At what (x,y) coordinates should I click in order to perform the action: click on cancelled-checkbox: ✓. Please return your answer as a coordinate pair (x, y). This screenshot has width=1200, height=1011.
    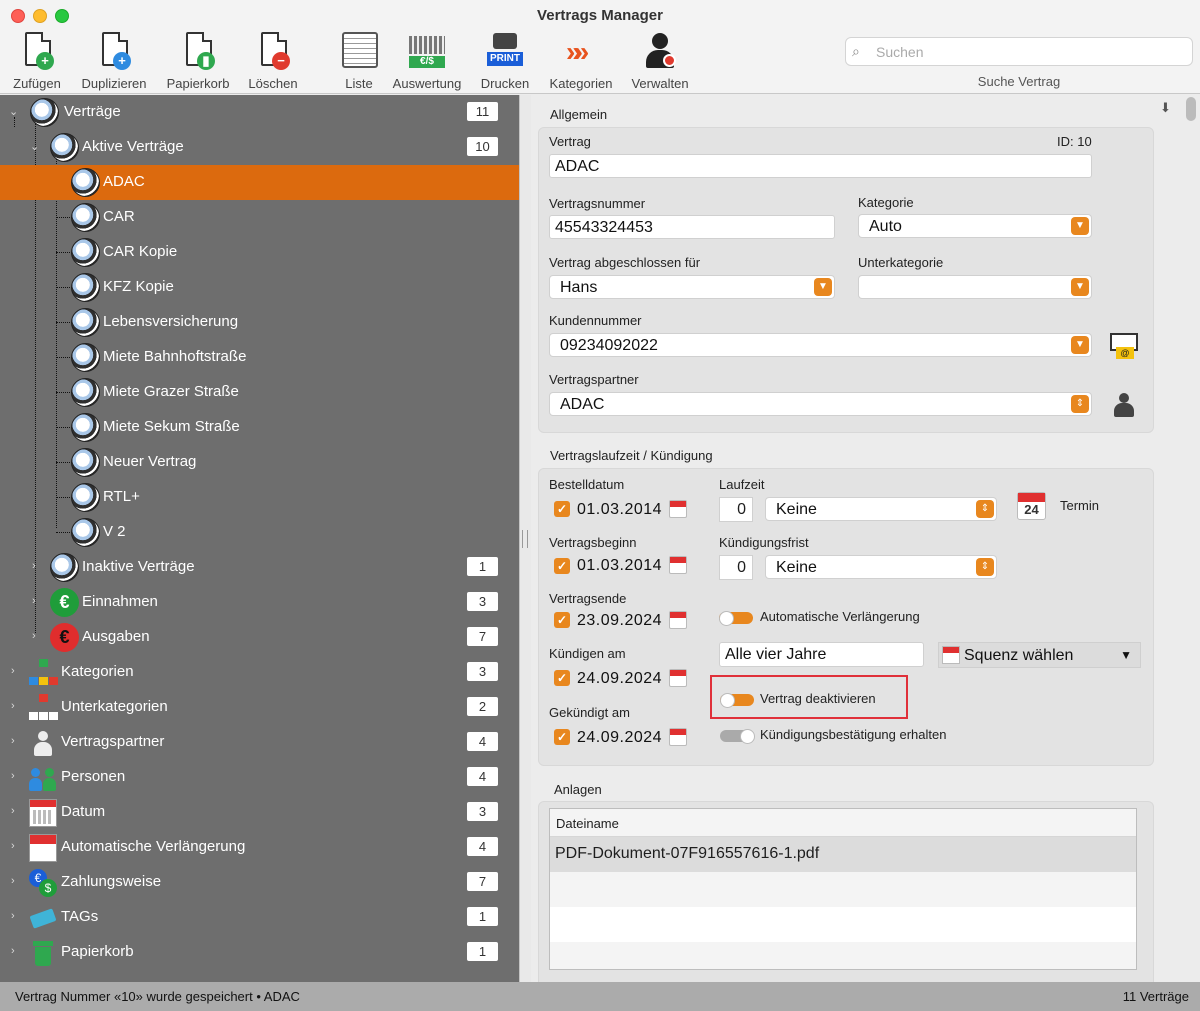
    Looking at the image, I should click on (562, 737).